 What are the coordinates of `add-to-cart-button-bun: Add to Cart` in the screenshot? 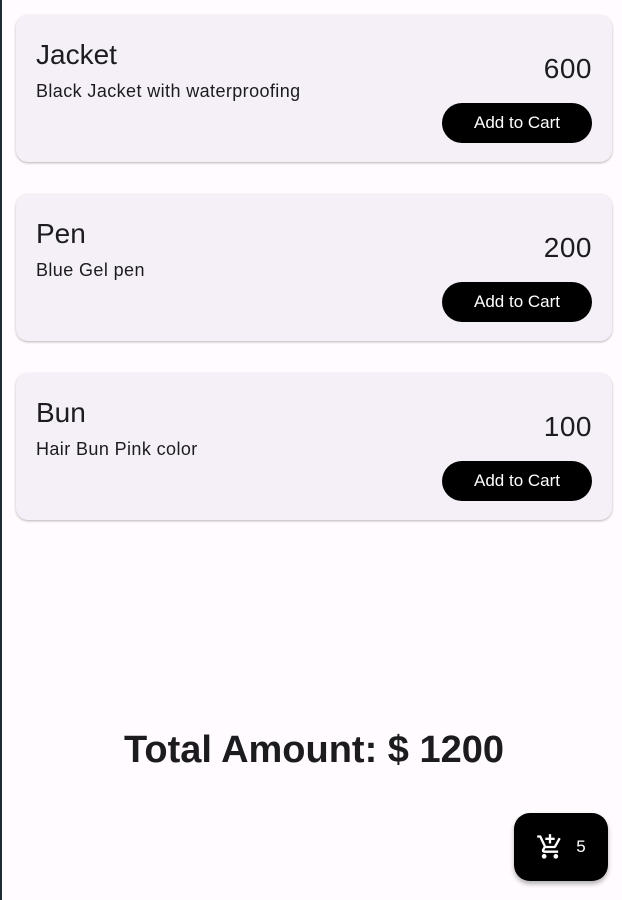 It's located at (517, 481).